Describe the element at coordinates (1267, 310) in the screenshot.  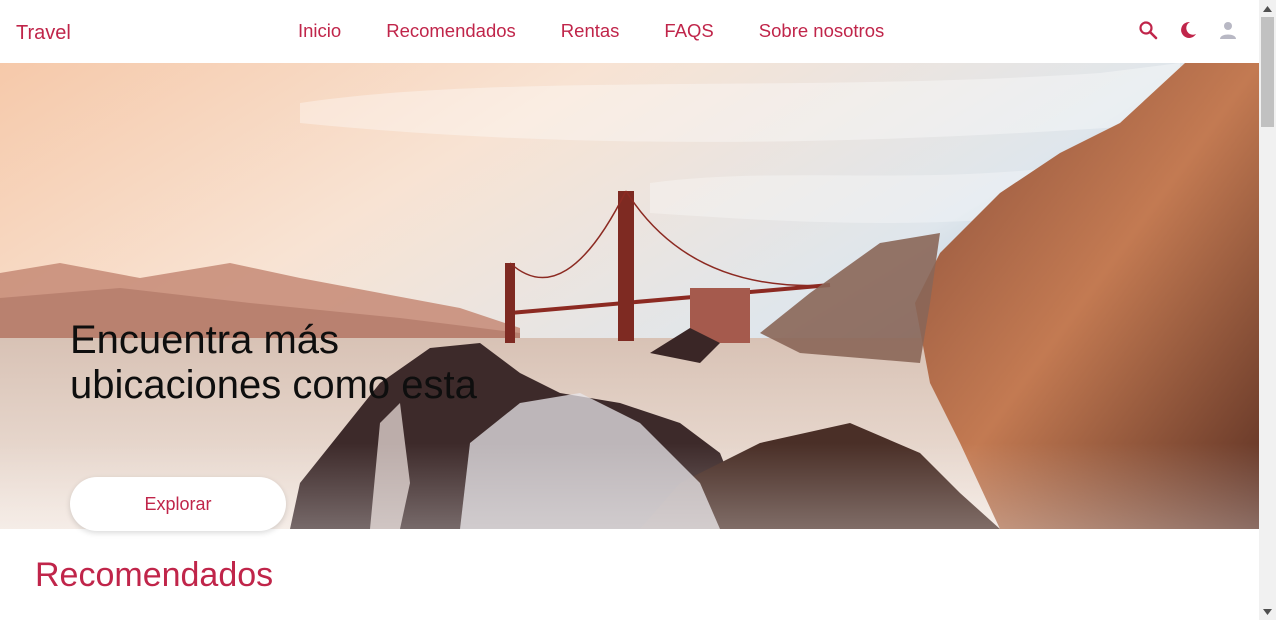
I see `vertical-scrollbar` at that location.